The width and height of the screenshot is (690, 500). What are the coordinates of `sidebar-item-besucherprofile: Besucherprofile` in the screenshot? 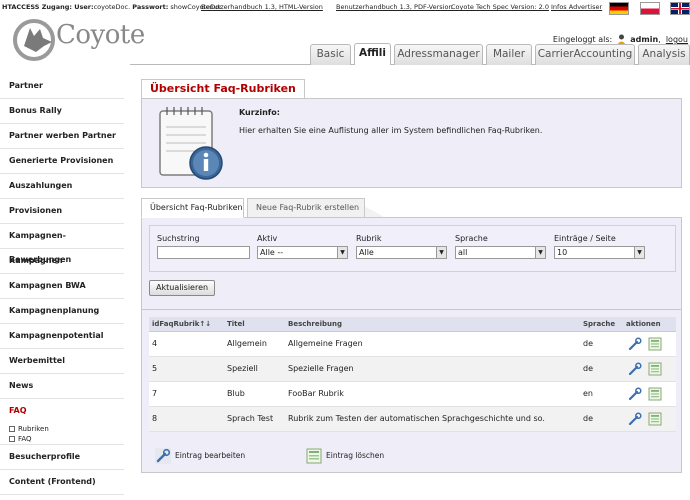 It's located at (62, 457).